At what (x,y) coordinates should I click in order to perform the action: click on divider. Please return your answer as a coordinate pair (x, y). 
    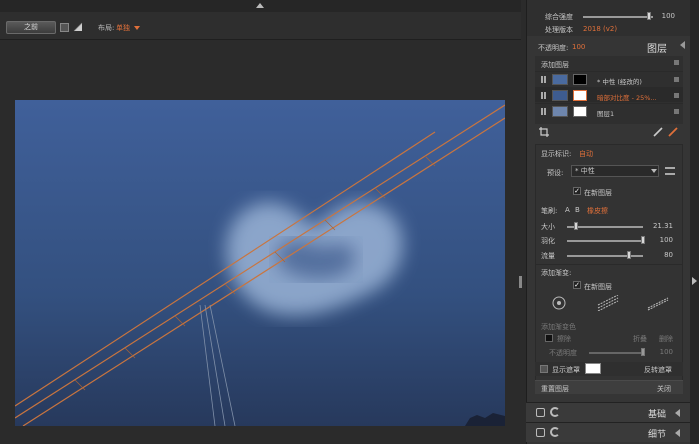
    Looking at the image, I should click on (609, 264).